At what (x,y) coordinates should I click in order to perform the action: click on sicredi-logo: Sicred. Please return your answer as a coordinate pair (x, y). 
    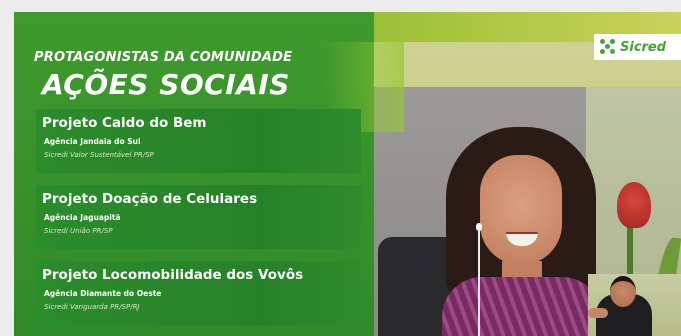
    Looking at the image, I should click on (637, 47).